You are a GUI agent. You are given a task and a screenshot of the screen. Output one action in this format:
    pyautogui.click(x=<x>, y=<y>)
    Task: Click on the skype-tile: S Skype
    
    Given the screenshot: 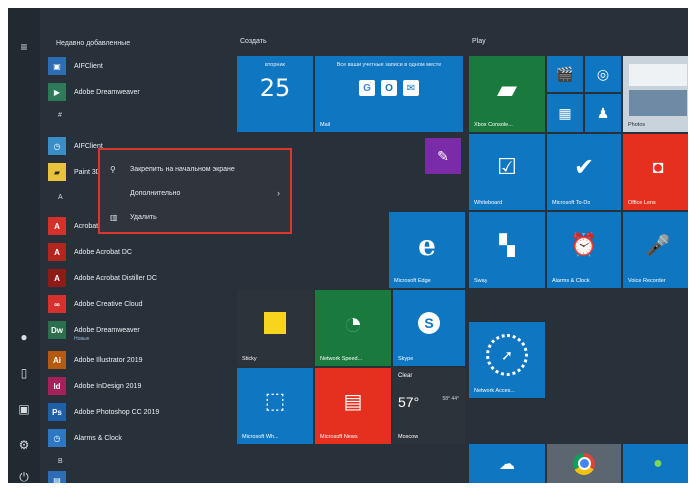 What is the action you would take?
    pyautogui.click(x=429, y=328)
    